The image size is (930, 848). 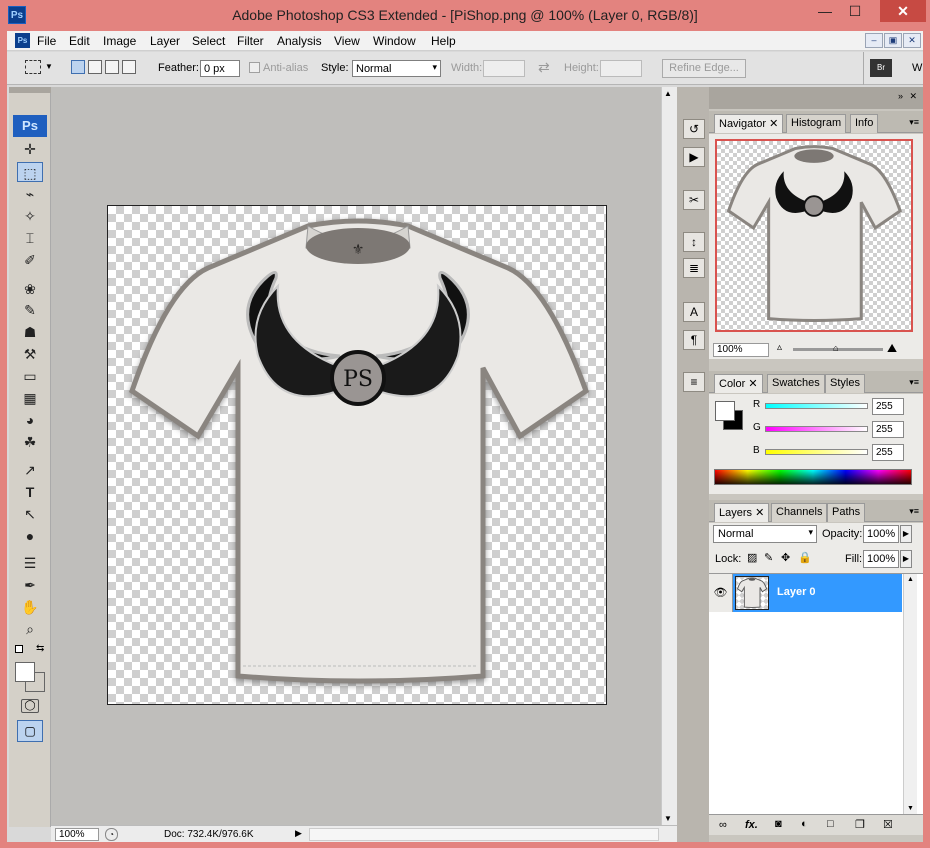 I want to click on tab-layers: Layers ✕, so click(x=742, y=512).